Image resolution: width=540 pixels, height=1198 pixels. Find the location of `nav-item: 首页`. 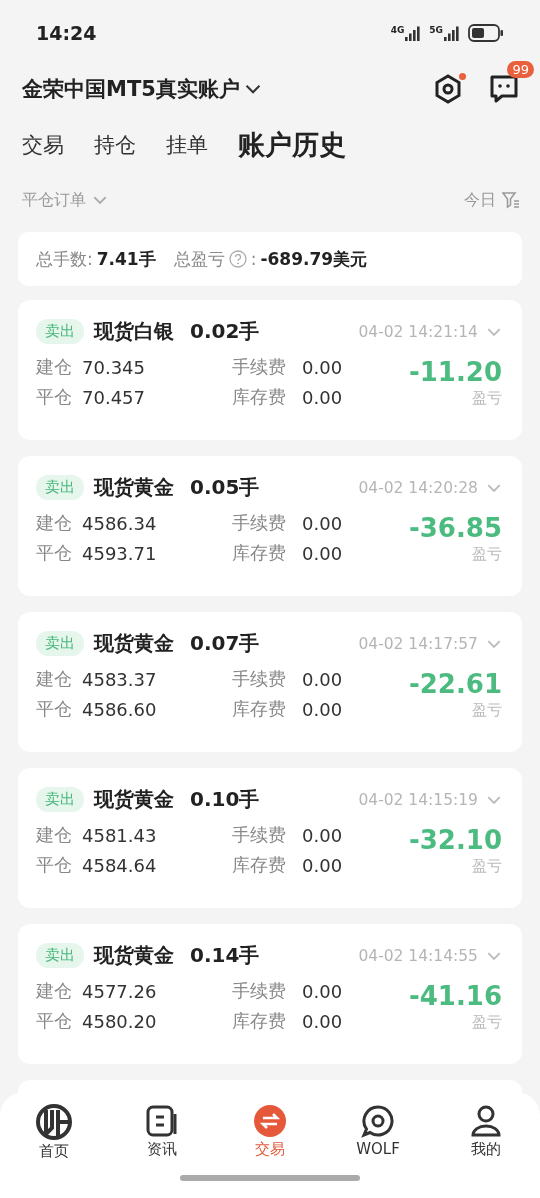

nav-item: 首页 is located at coordinates (54, 1132).